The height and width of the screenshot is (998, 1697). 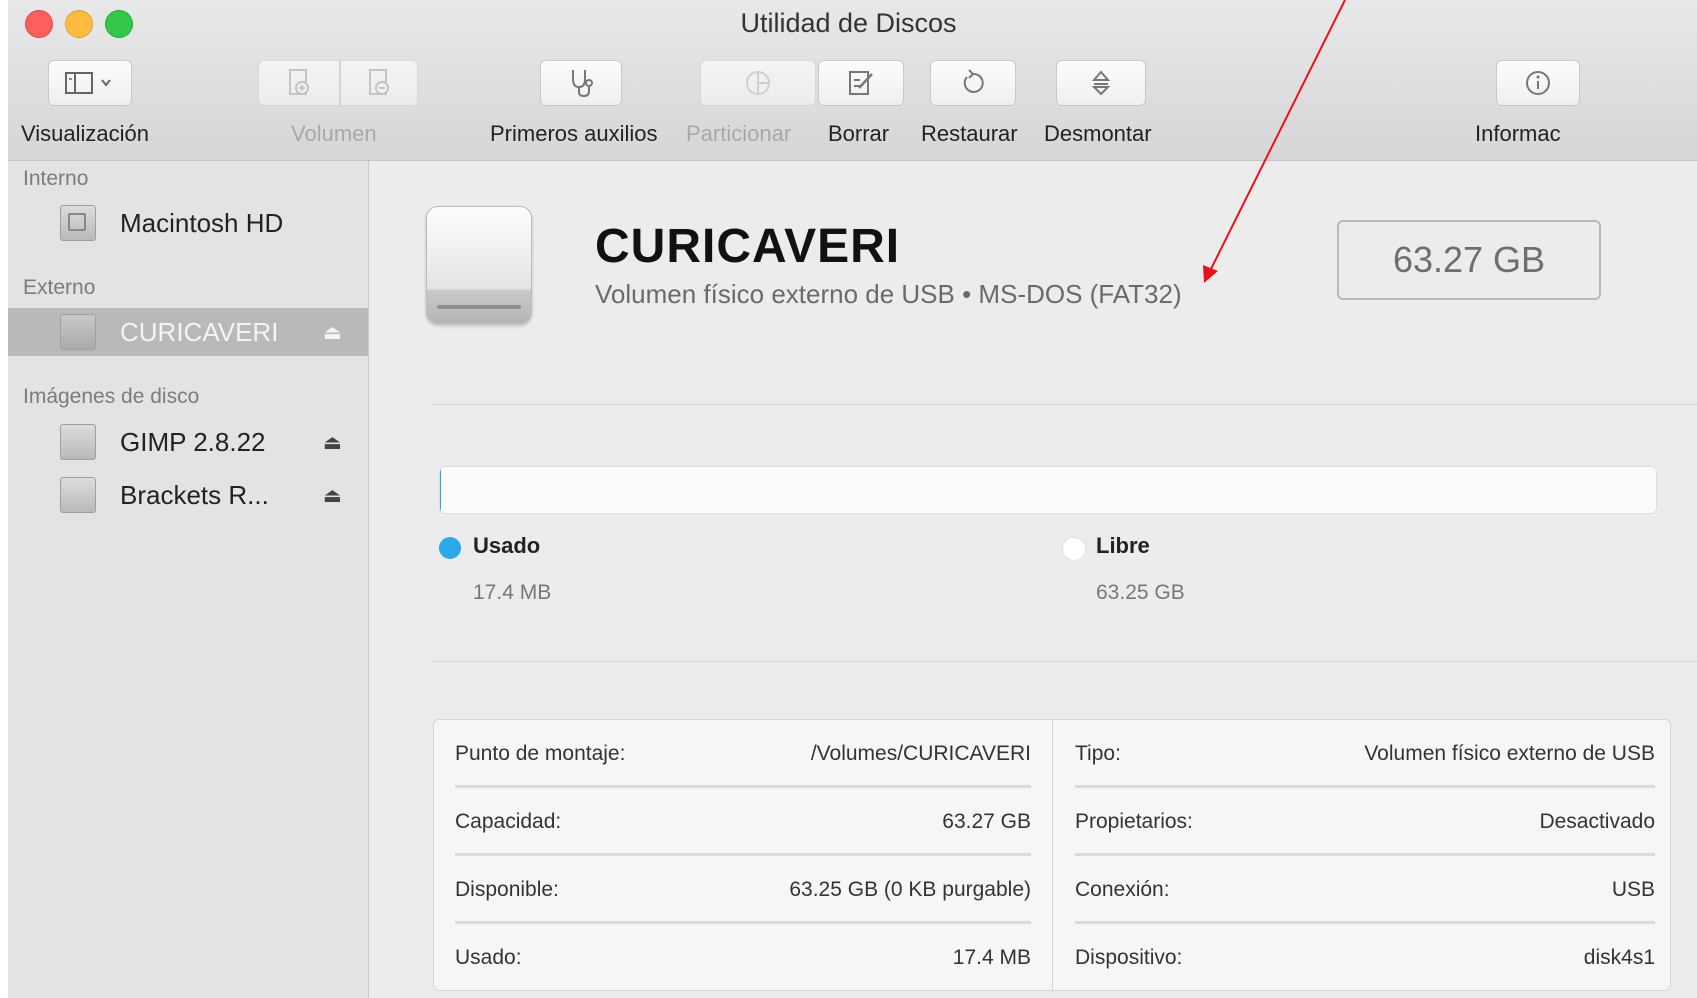 I want to click on view-label: Visualización, so click(x=85, y=133).